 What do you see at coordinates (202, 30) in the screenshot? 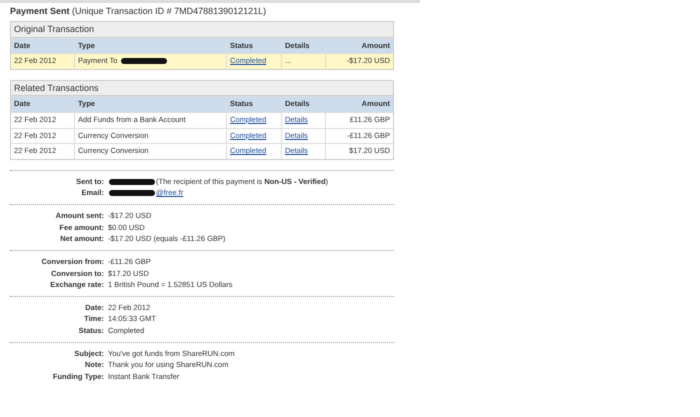
I see `table-heading: Original Transaction` at bounding box center [202, 30].